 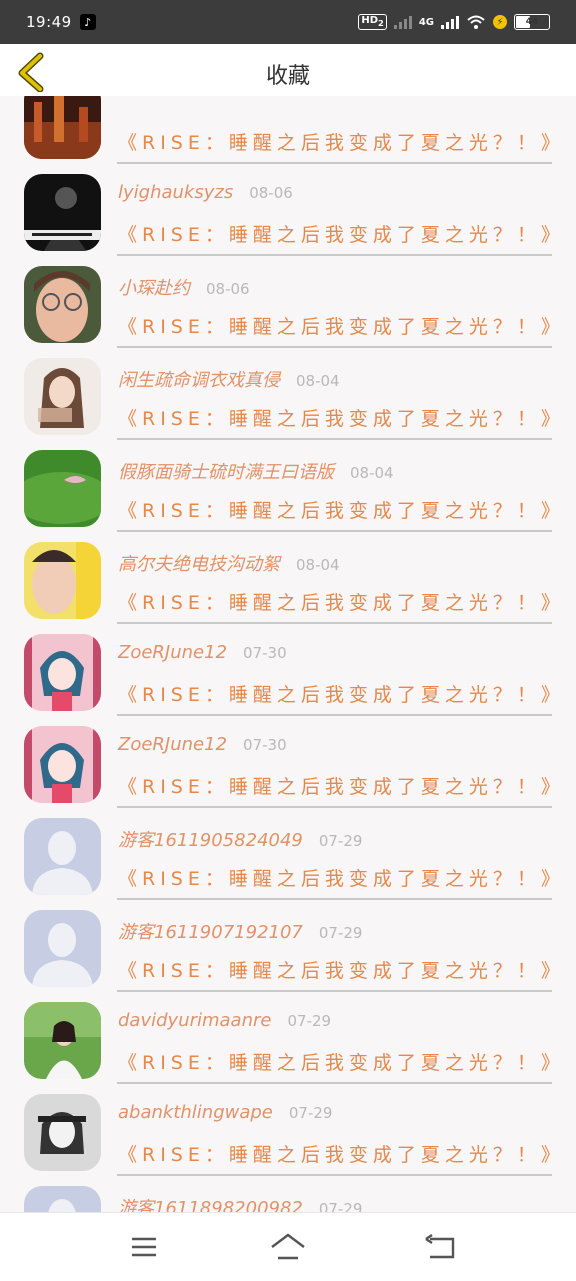 I want to click on user-line: 小琛赴约 08-06, so click(x=184, y=287).